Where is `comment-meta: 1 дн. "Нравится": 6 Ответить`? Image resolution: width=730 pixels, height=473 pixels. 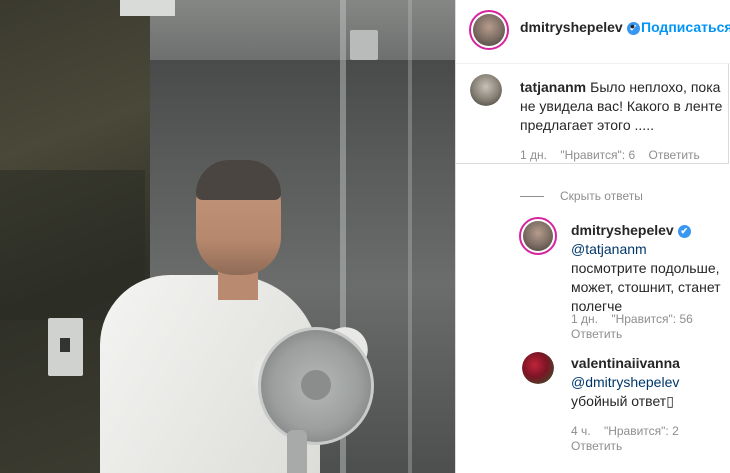
comment-meta: 1 дн. "Нравится": 6 Ответить is located at coordinates (610, 155).